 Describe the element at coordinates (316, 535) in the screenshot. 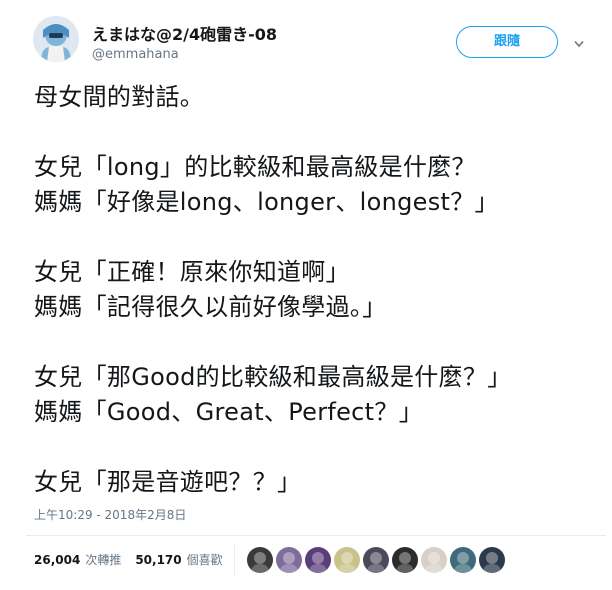

I see `divider` at that location.